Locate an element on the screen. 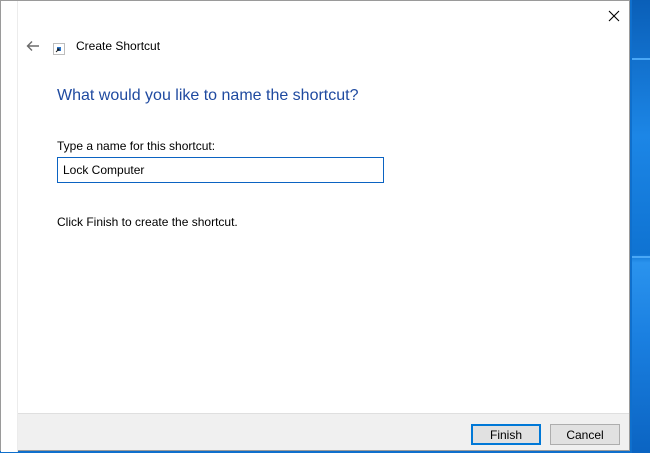 This screenshot has width=650, height=453. window-title: Create Shortcut is located at coordinates (118, 46).